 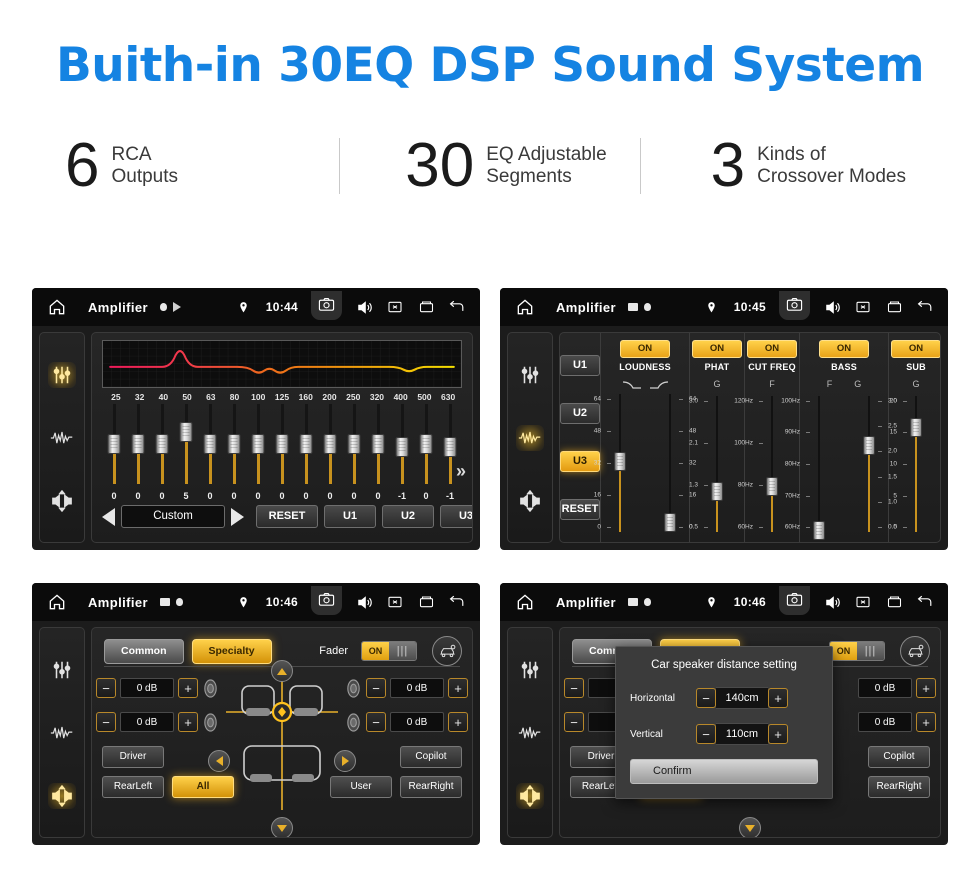 What do you see at coordinates (133, 787) in the screenshot?
I see `seat-rearleft-button: RearLeft` at bounding box center [133, 787].